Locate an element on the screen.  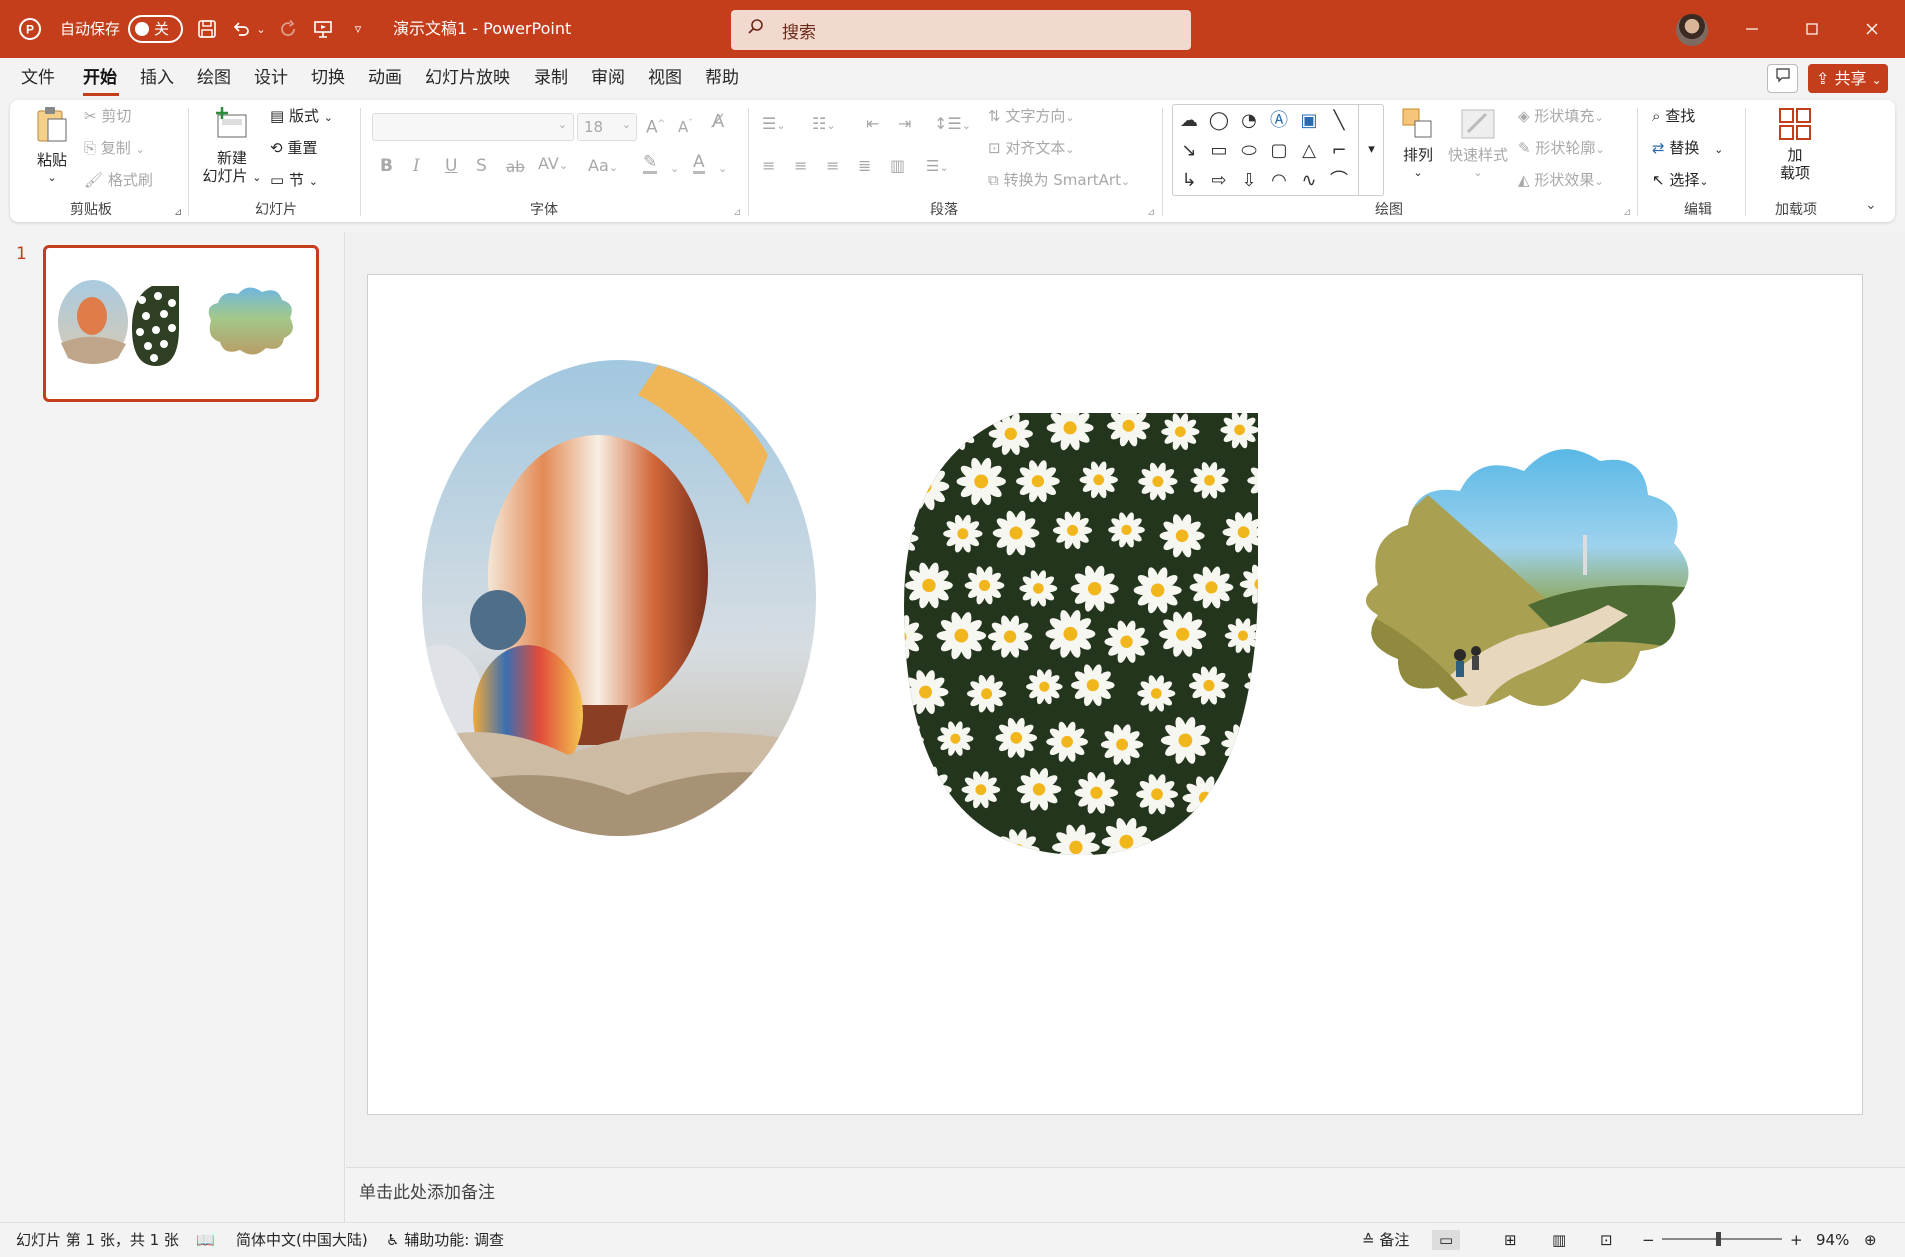
reading-view-icon: ▥ is located at coordinates (1559, 1240).